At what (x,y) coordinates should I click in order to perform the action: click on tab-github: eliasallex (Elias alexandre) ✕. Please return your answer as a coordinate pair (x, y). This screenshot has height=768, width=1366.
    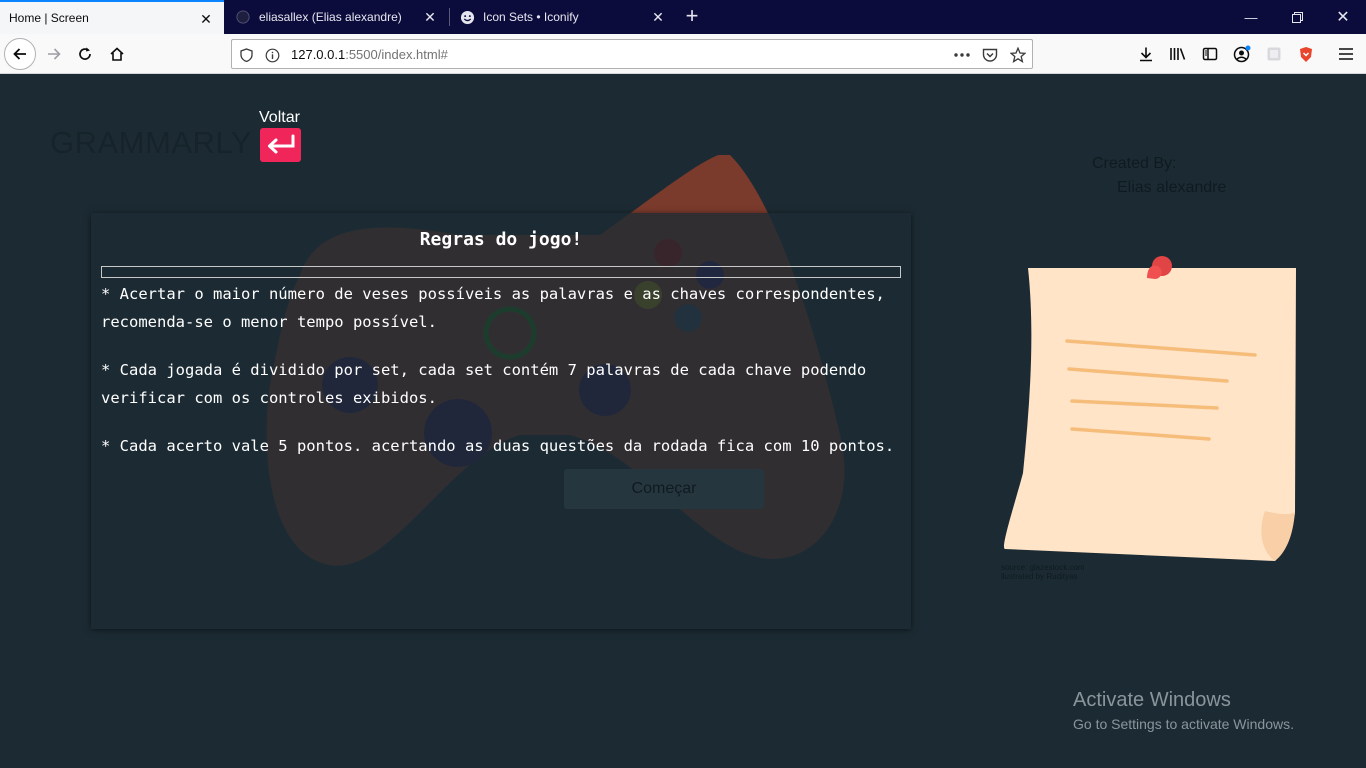
    Looking at the image, I should click on (337, 17).